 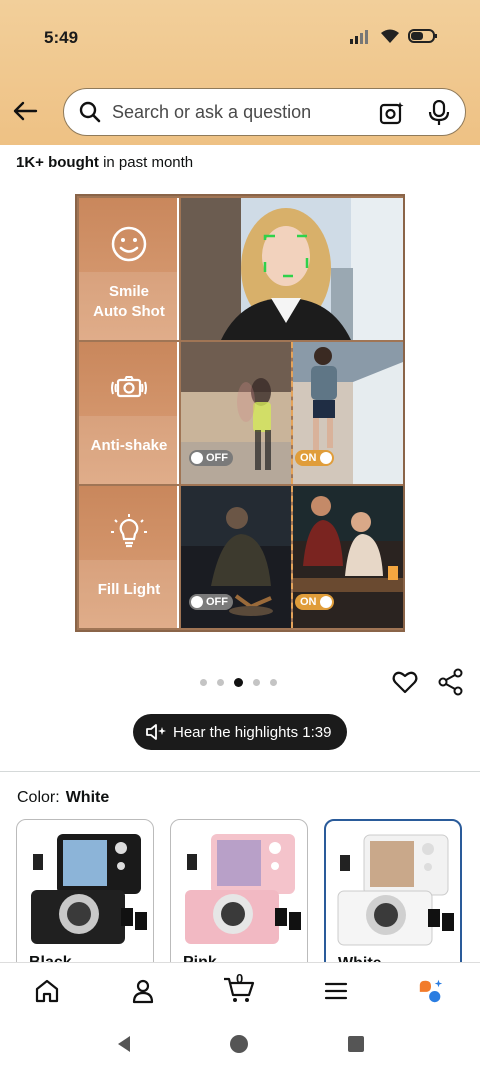 I want to click on speaker-sparkle-icon, so click(x=156, y=732).